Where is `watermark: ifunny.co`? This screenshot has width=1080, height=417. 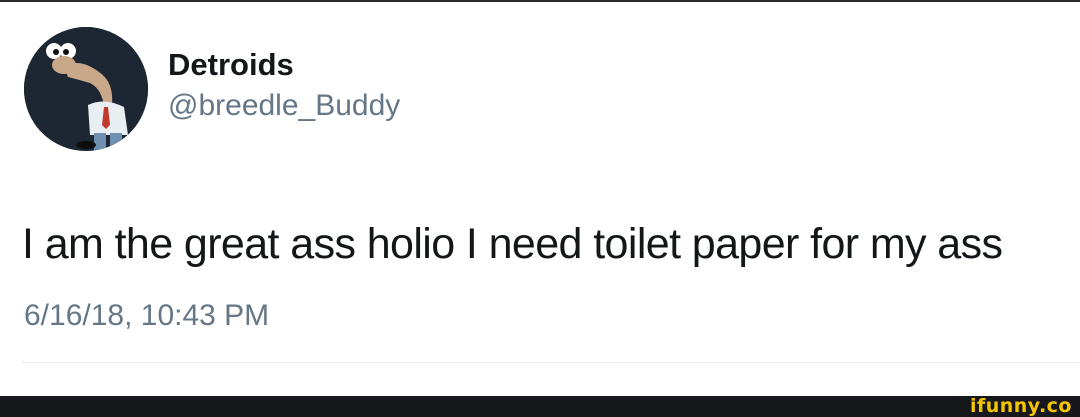 watermark: ifunny.co is located at coordinates (1020, 406).